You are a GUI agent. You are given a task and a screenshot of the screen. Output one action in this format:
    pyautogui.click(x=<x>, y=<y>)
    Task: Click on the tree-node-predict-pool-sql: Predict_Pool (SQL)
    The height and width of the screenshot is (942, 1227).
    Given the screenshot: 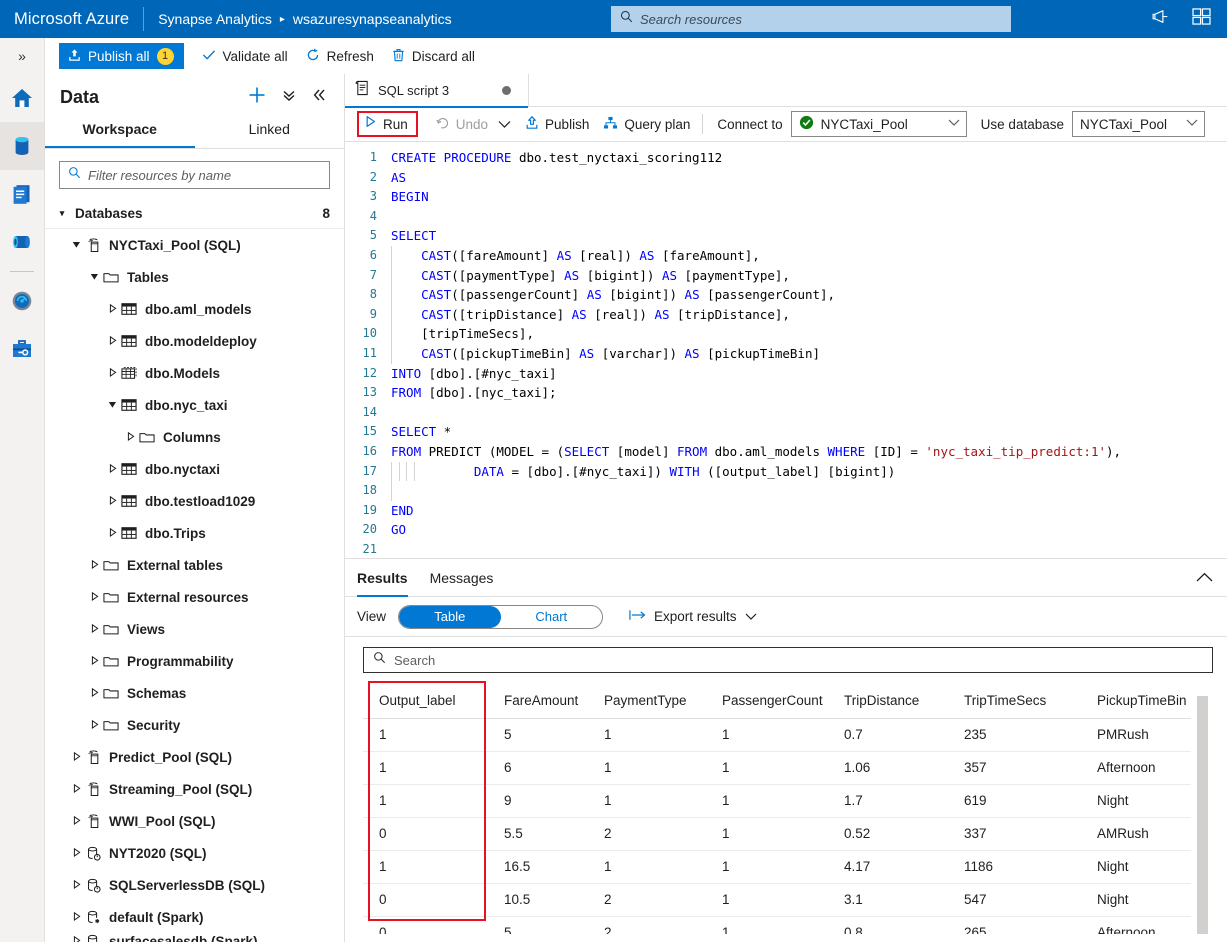 What is the action you would take?
    pyautogui.click(x=194, y=757)
    